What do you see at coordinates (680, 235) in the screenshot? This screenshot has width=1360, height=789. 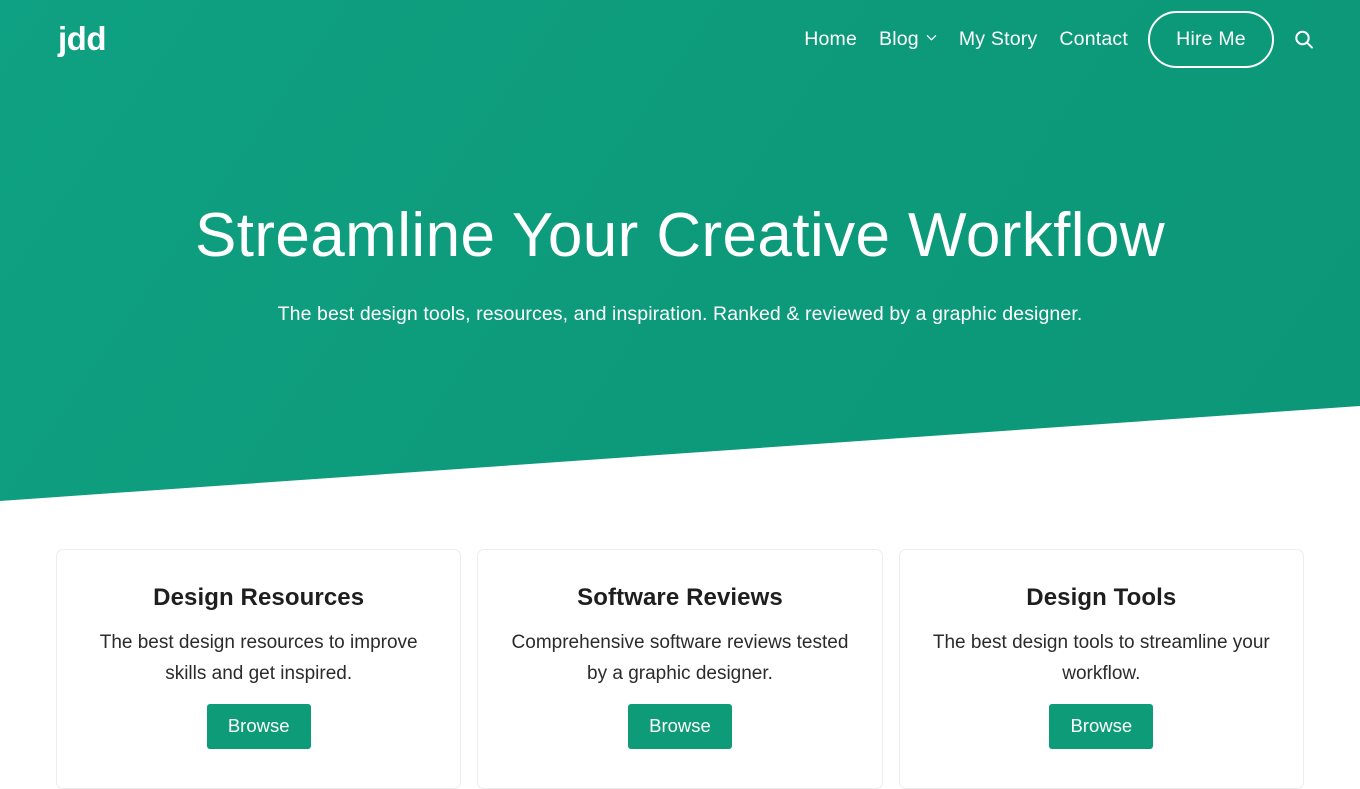 I see `hero-title: Streamline Your Creative Workflow` at bounding box center [680, 235].